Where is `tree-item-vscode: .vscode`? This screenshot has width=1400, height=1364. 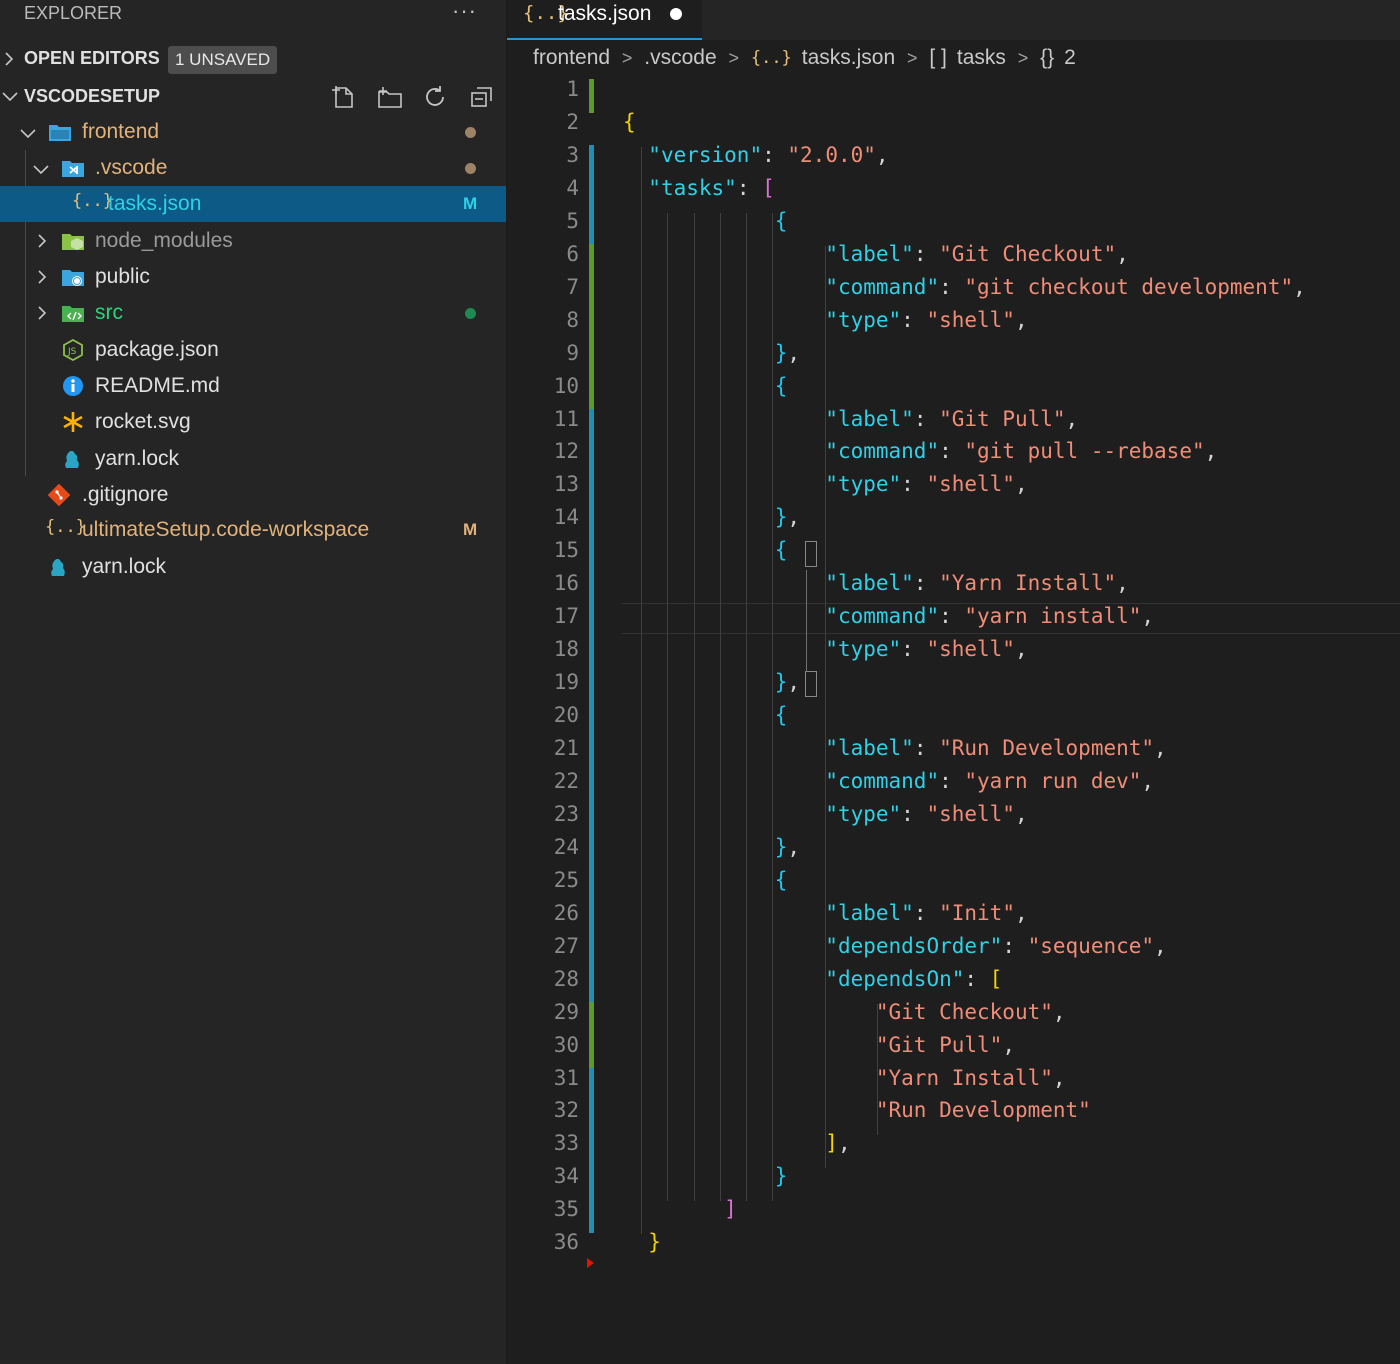 tree-item-vscode: .vscode is located at coordinates (253, 168).